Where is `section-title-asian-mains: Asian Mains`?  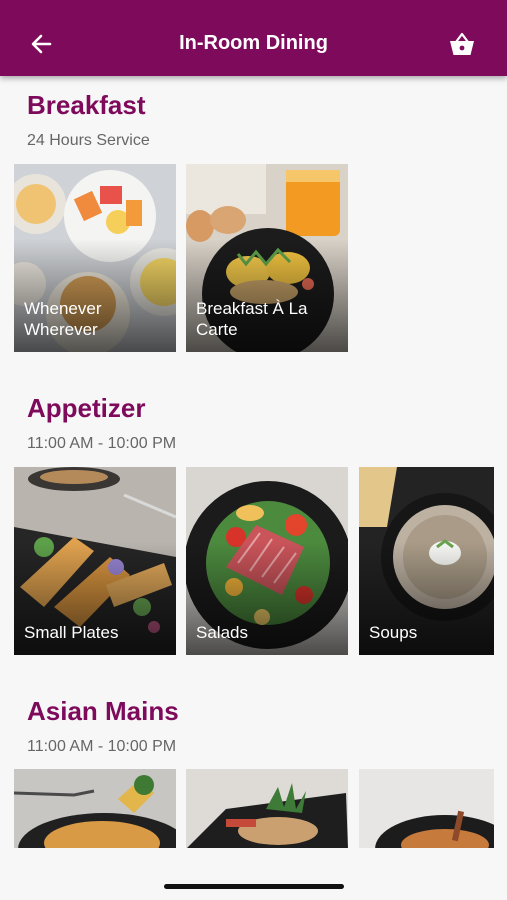 section-title-asian-mains: Asian Mains is located at coordinates (103, 711).